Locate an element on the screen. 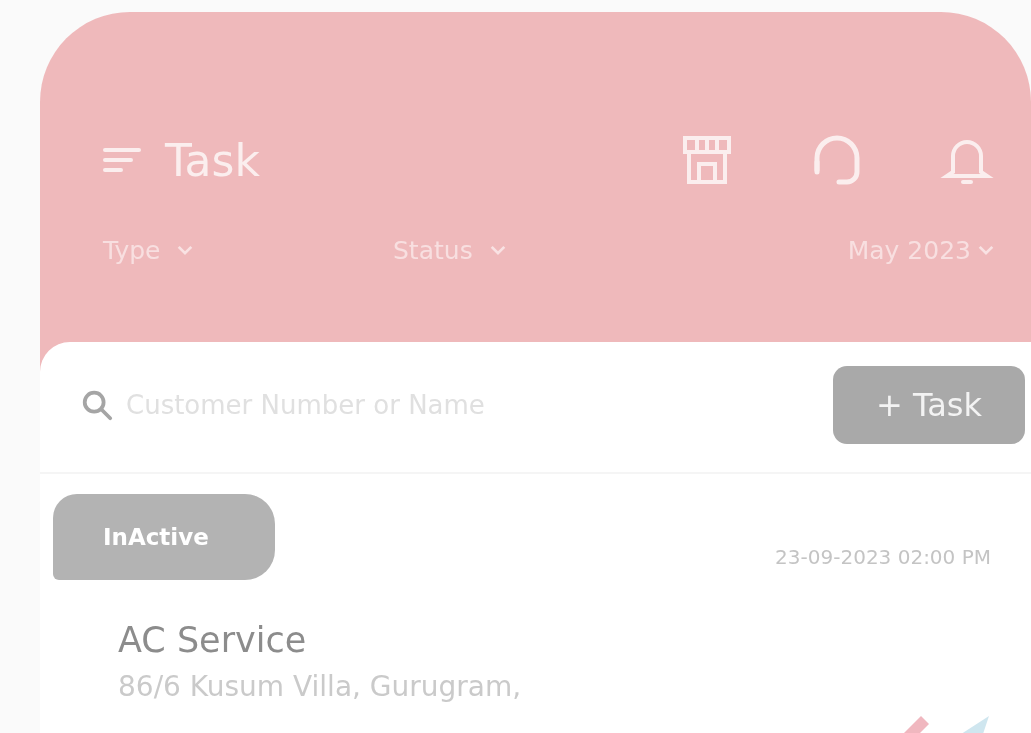  search-icon is located at coordinates (97, 405).